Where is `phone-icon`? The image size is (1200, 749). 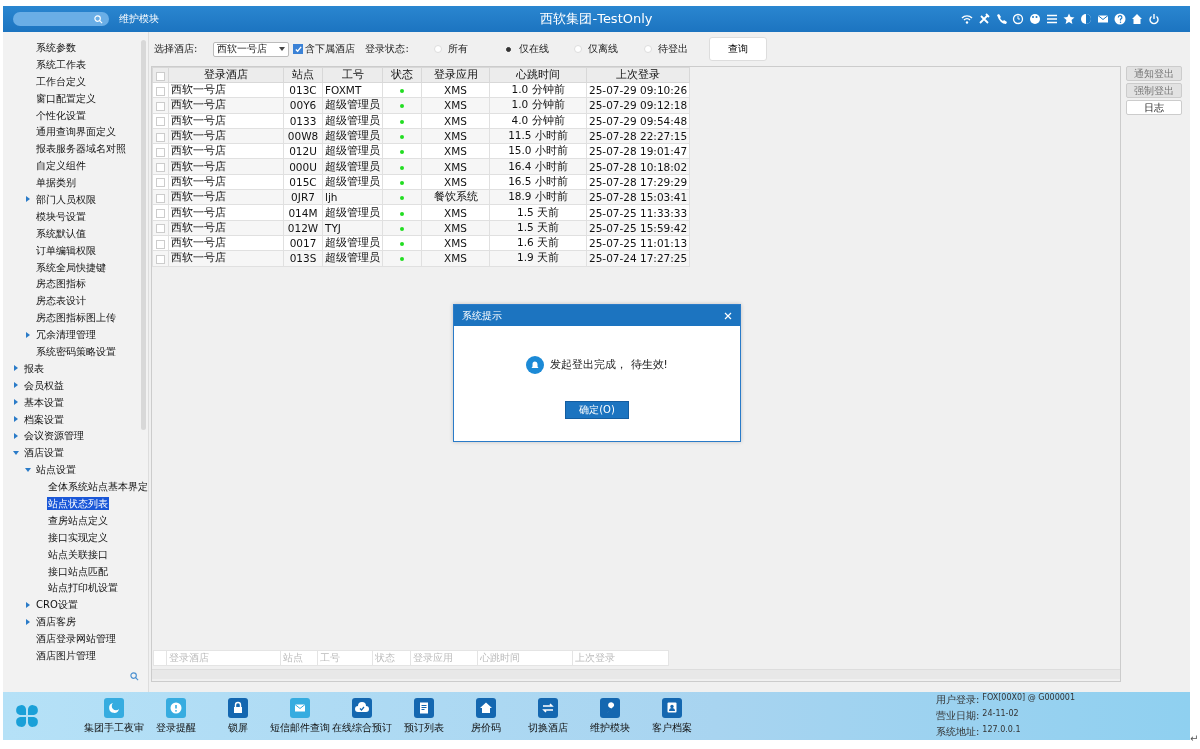 phone-icon is located at coordinates (1001, 19).